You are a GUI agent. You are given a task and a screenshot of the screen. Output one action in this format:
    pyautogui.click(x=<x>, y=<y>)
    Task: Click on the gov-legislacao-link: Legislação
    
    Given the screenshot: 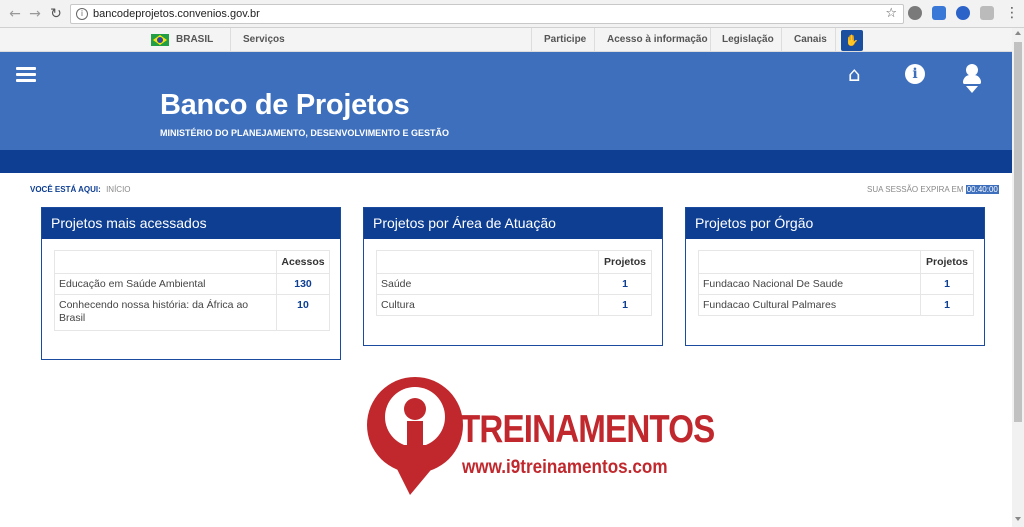 What is the action you would take?
    pyautogui.click(x=748, y=40)
    